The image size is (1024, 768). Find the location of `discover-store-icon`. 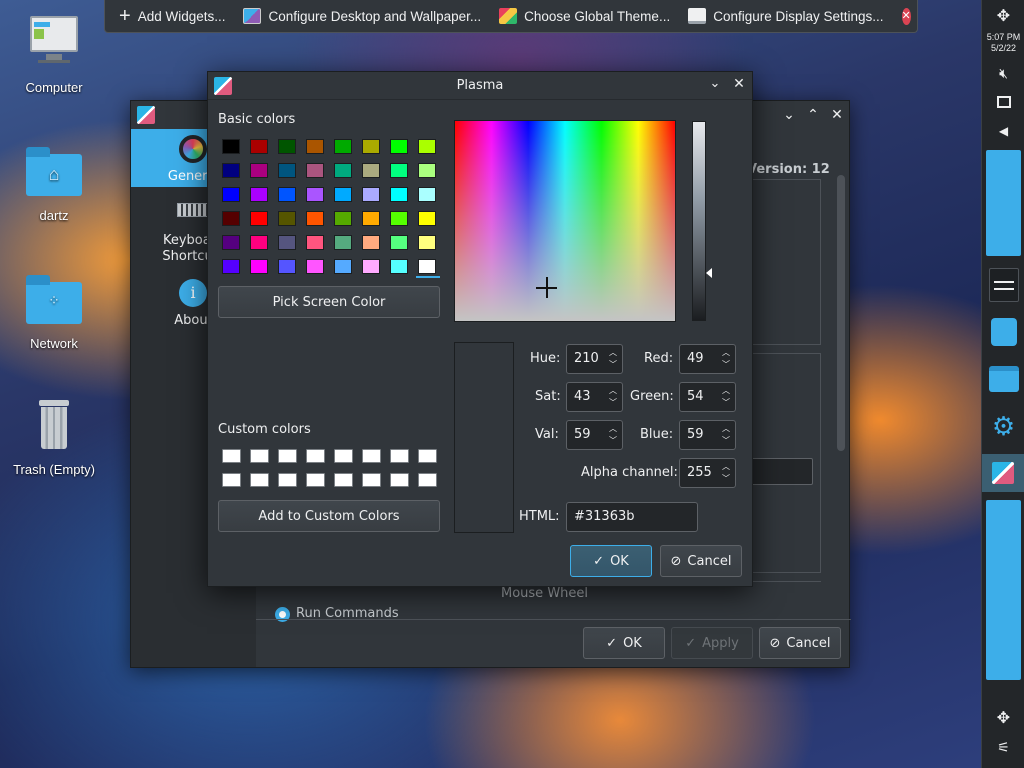

discover-store-icon is located at coordinates (1003, 332).